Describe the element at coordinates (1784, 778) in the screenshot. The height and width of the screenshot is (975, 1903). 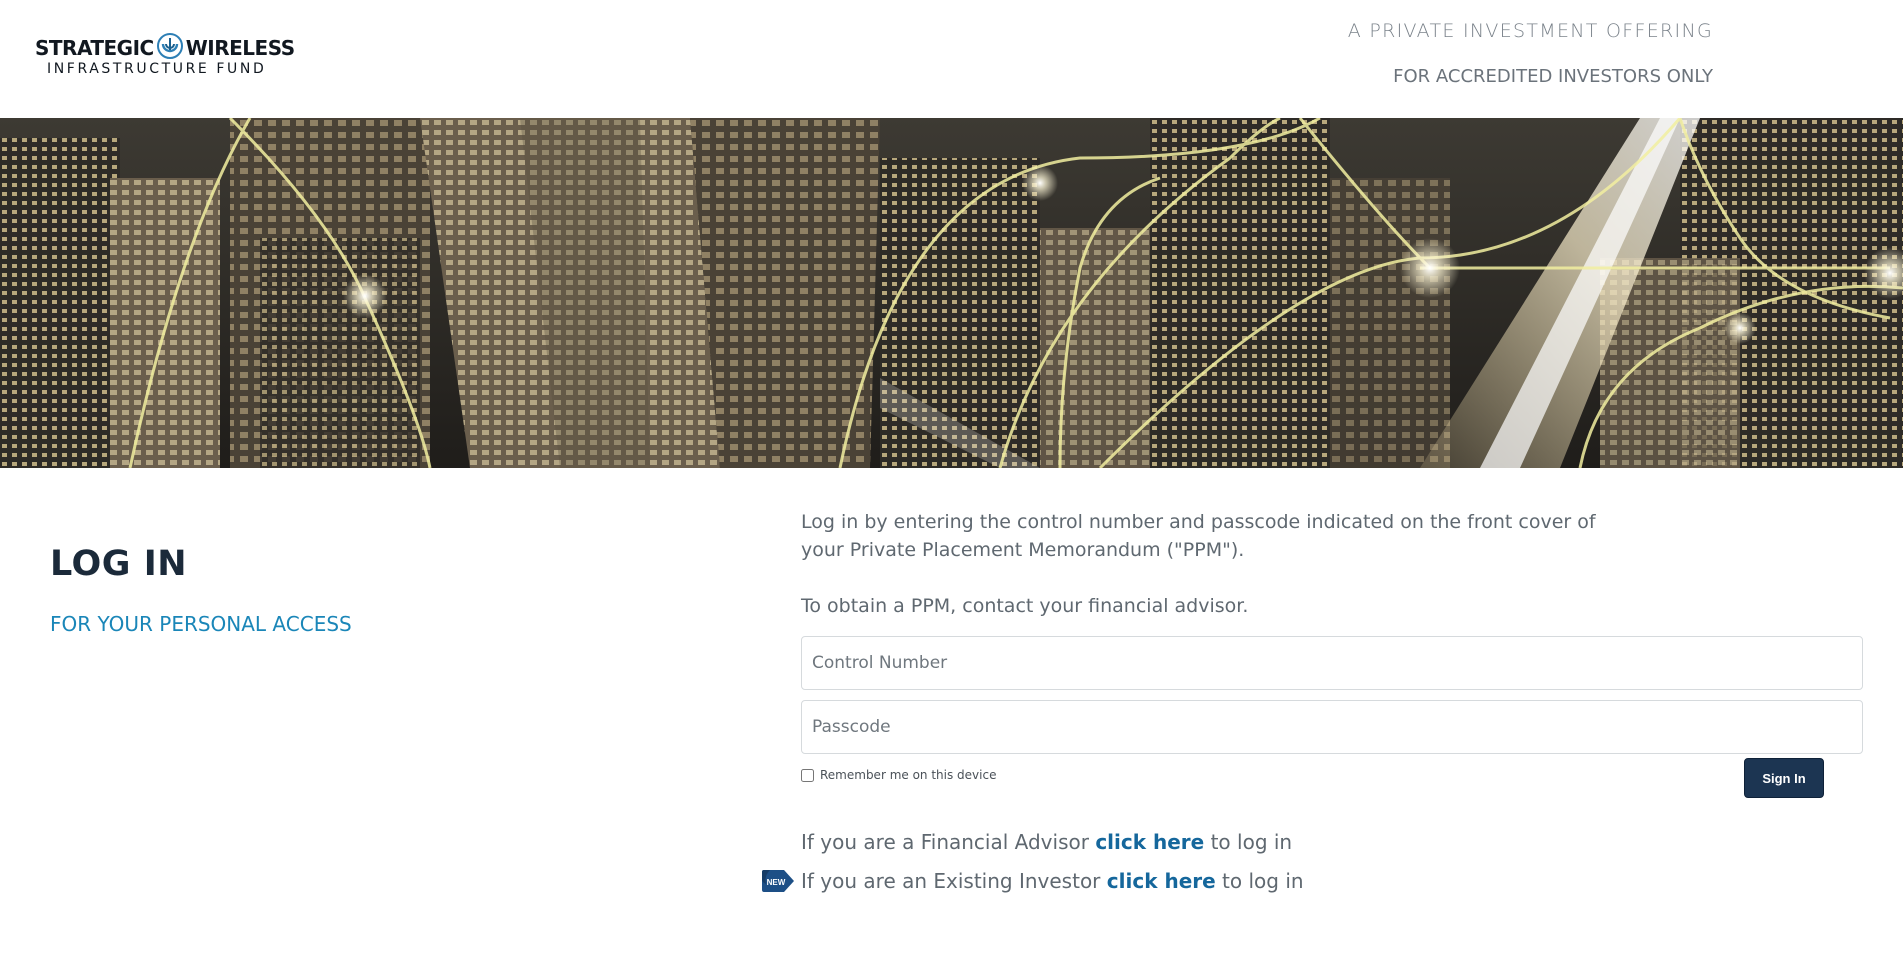
I see `sign-in-button: Sign In` at that location.